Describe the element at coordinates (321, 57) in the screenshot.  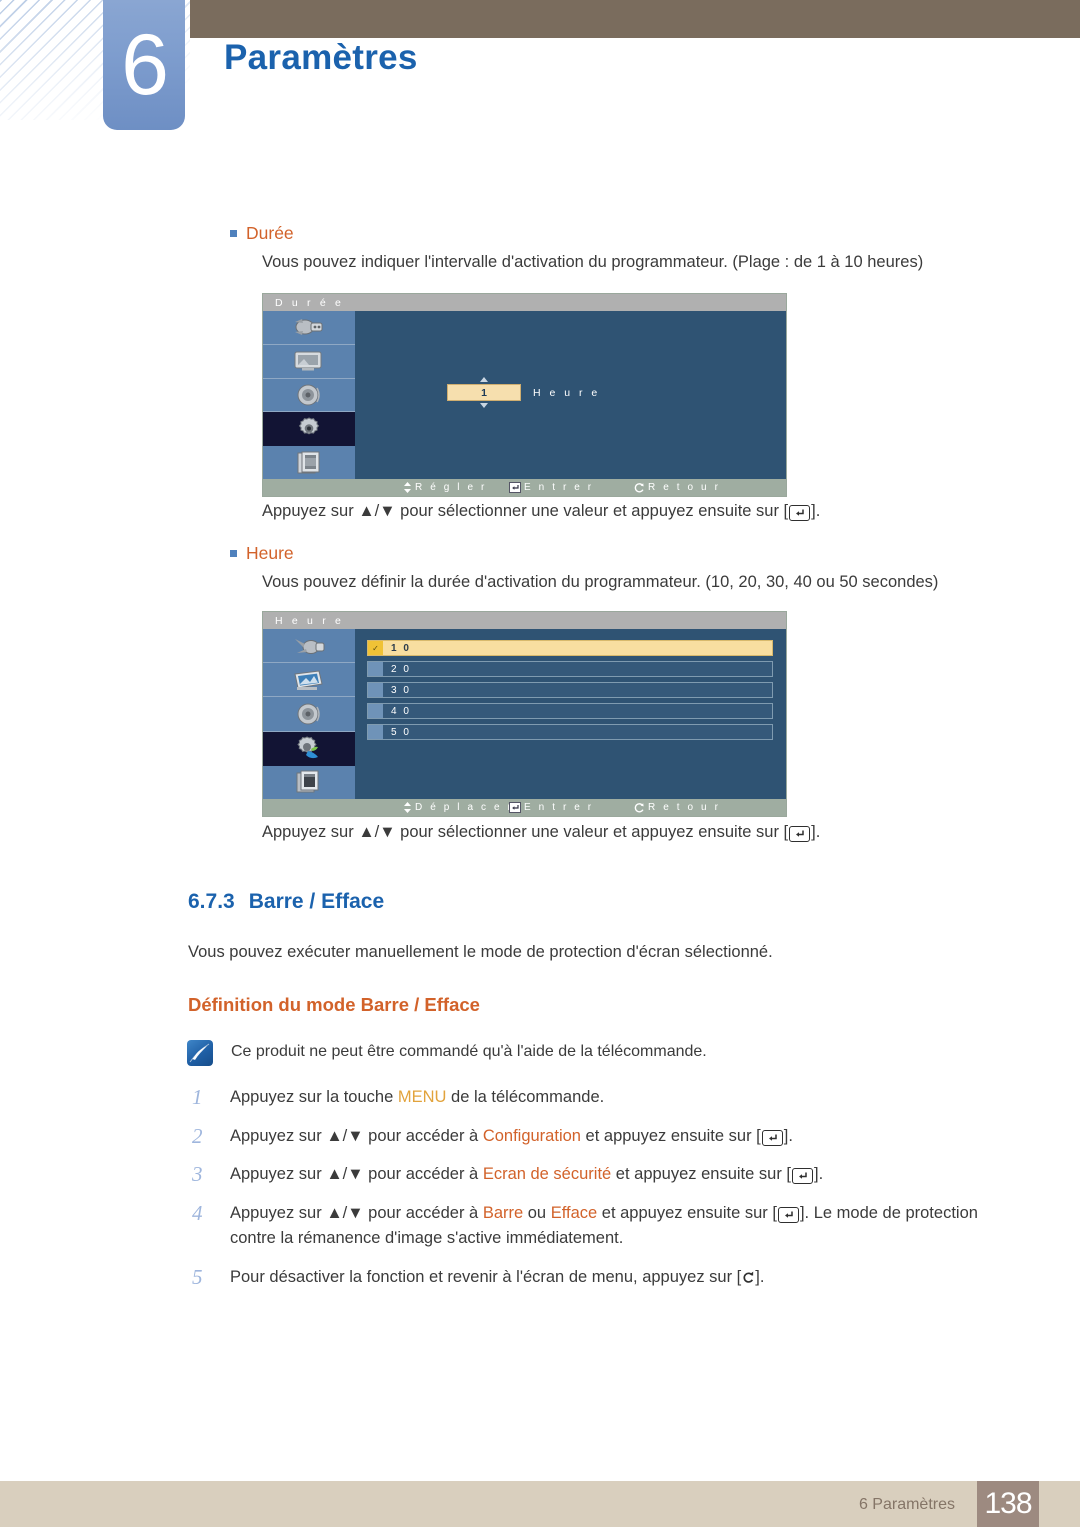
I see `page-title: Paramètres` at that location.